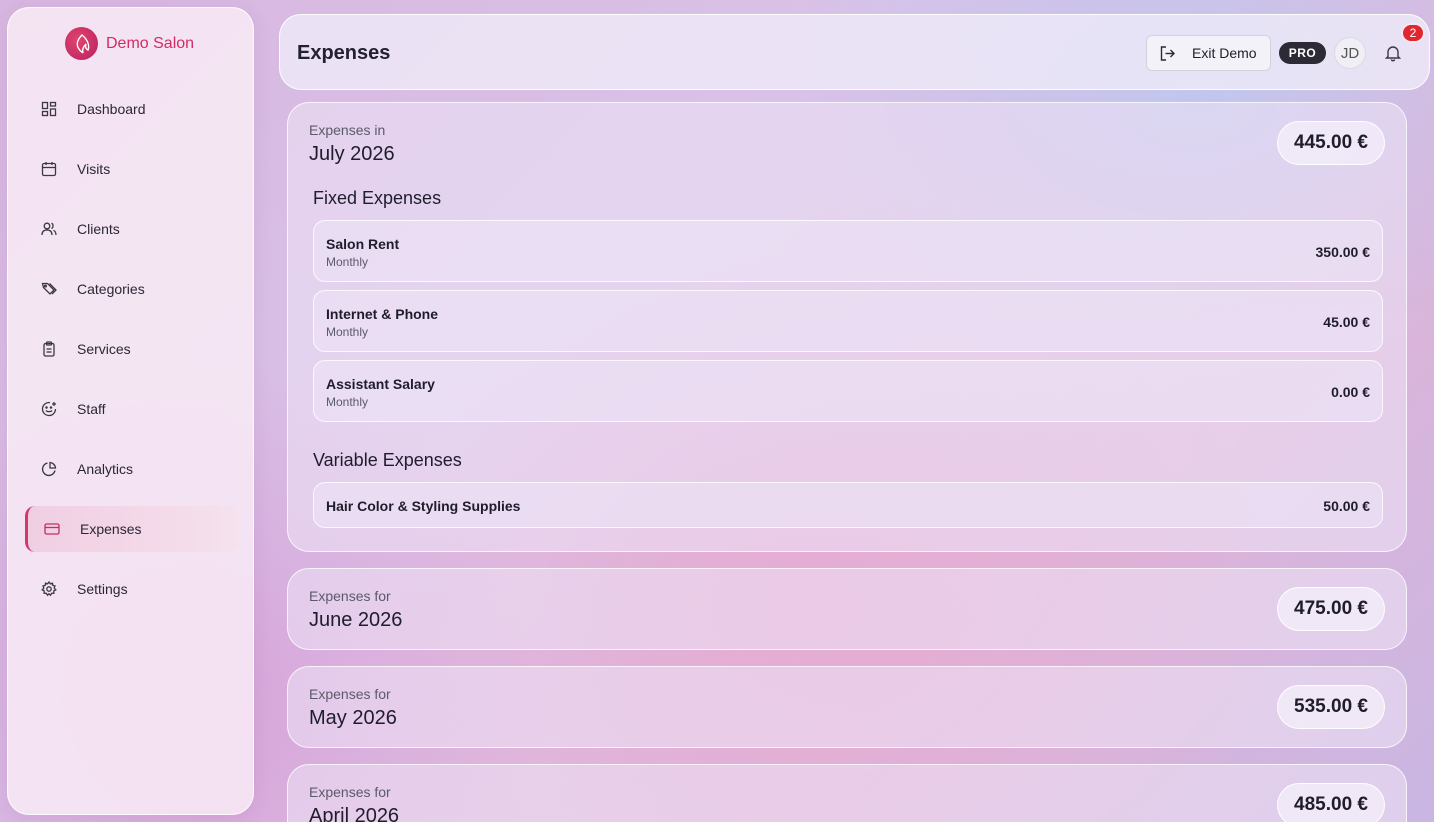 This screenshot has width=1434, height=822. What do you see at coordinates (49, 289) in the screenshot?
I see `tags-icon` at bounding box center [49, 289].